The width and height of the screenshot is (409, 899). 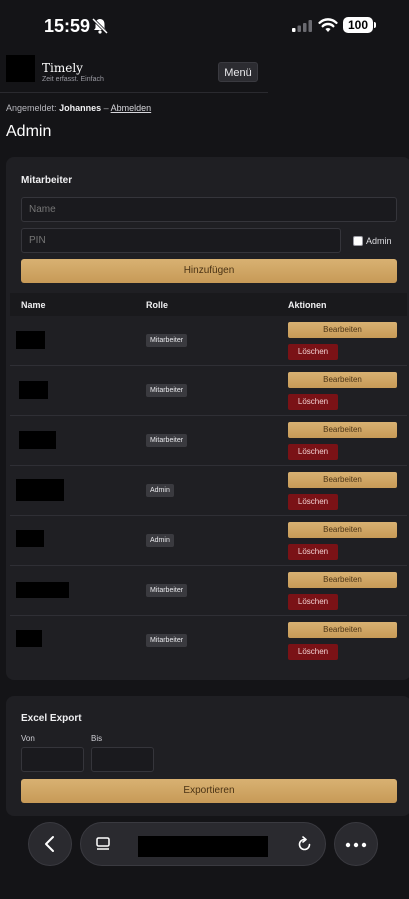 I want to click on back-button, so click(x=50, y=844).